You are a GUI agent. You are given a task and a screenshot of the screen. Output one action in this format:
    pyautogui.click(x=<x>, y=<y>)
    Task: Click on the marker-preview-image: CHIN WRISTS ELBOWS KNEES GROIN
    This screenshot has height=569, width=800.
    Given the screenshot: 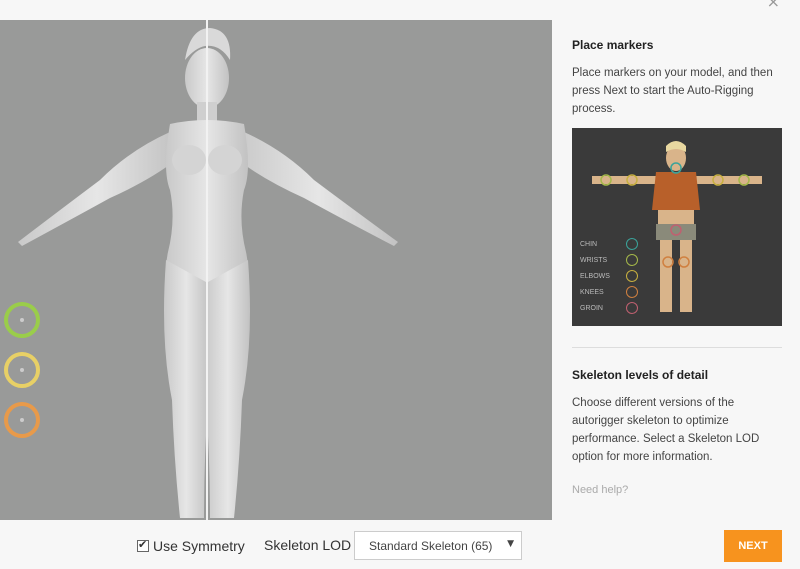 What is the action you would take?
    pyautogui.click(x=677, y=227)
    